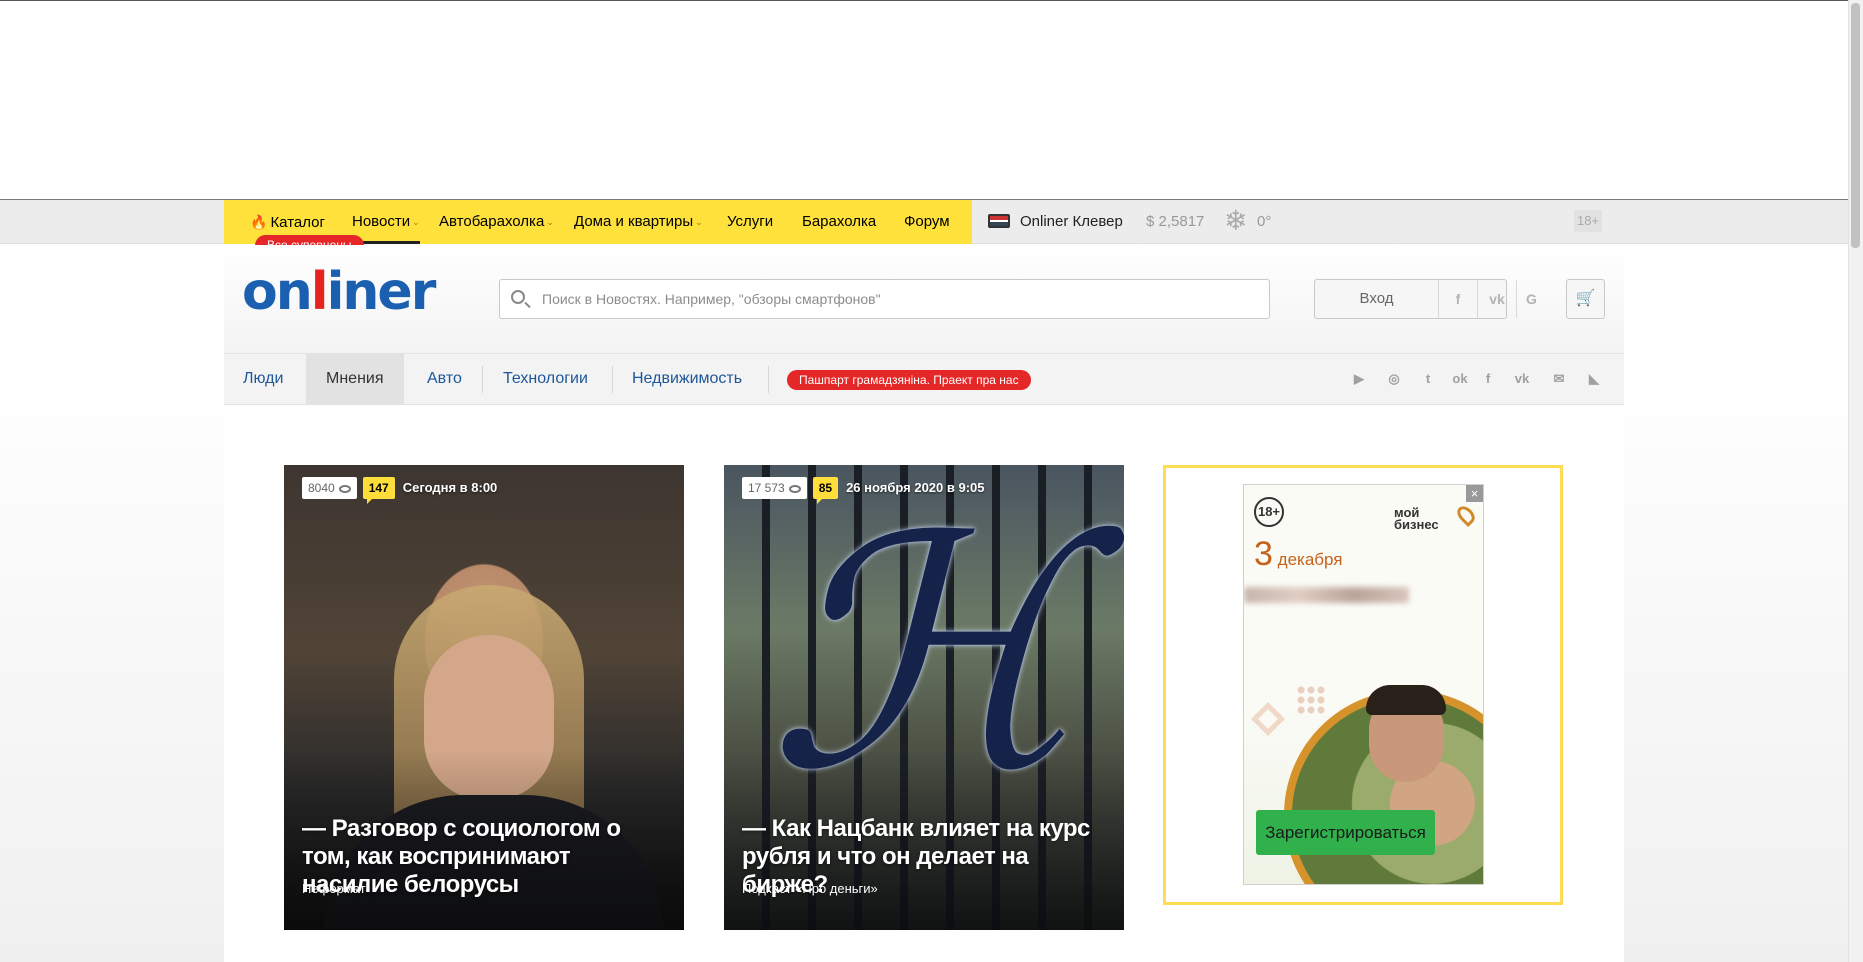 This screenshot has height=962, width=1863. What do you see at coordinates (909, 380) in the screenshot?
I see `passport-project-badge: Пашпарт грамадзяніна. Праект пра нас` at bounding box center [909, 380].